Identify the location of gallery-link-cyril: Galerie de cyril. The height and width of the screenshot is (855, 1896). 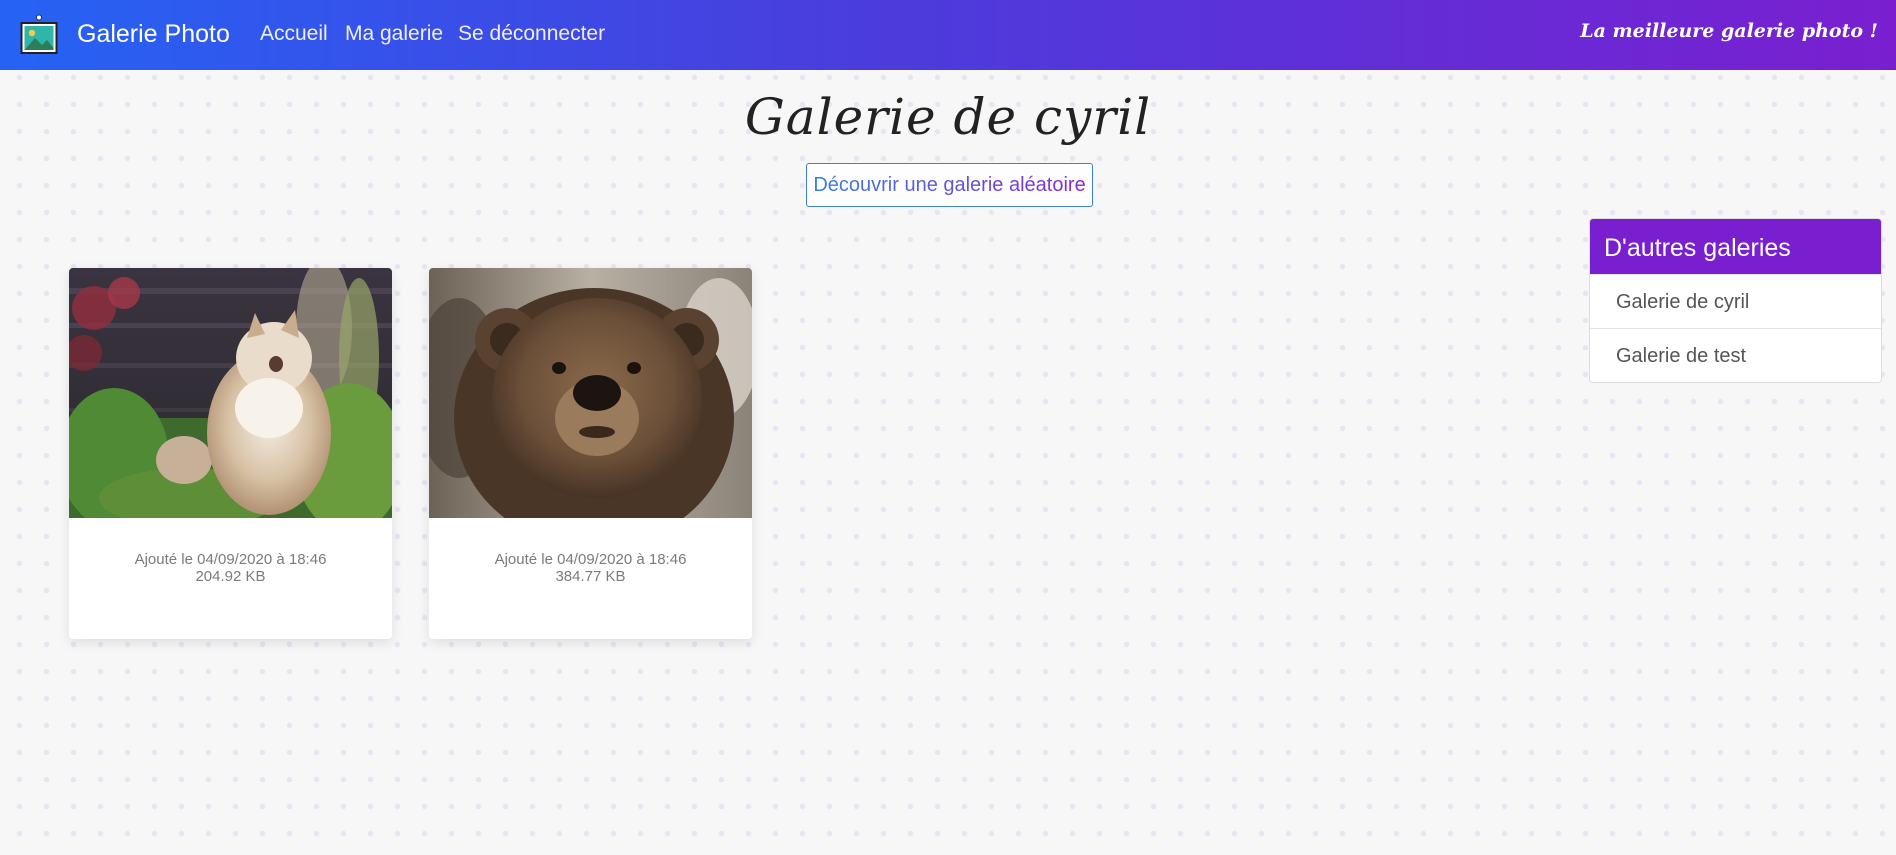
(1735, 301).